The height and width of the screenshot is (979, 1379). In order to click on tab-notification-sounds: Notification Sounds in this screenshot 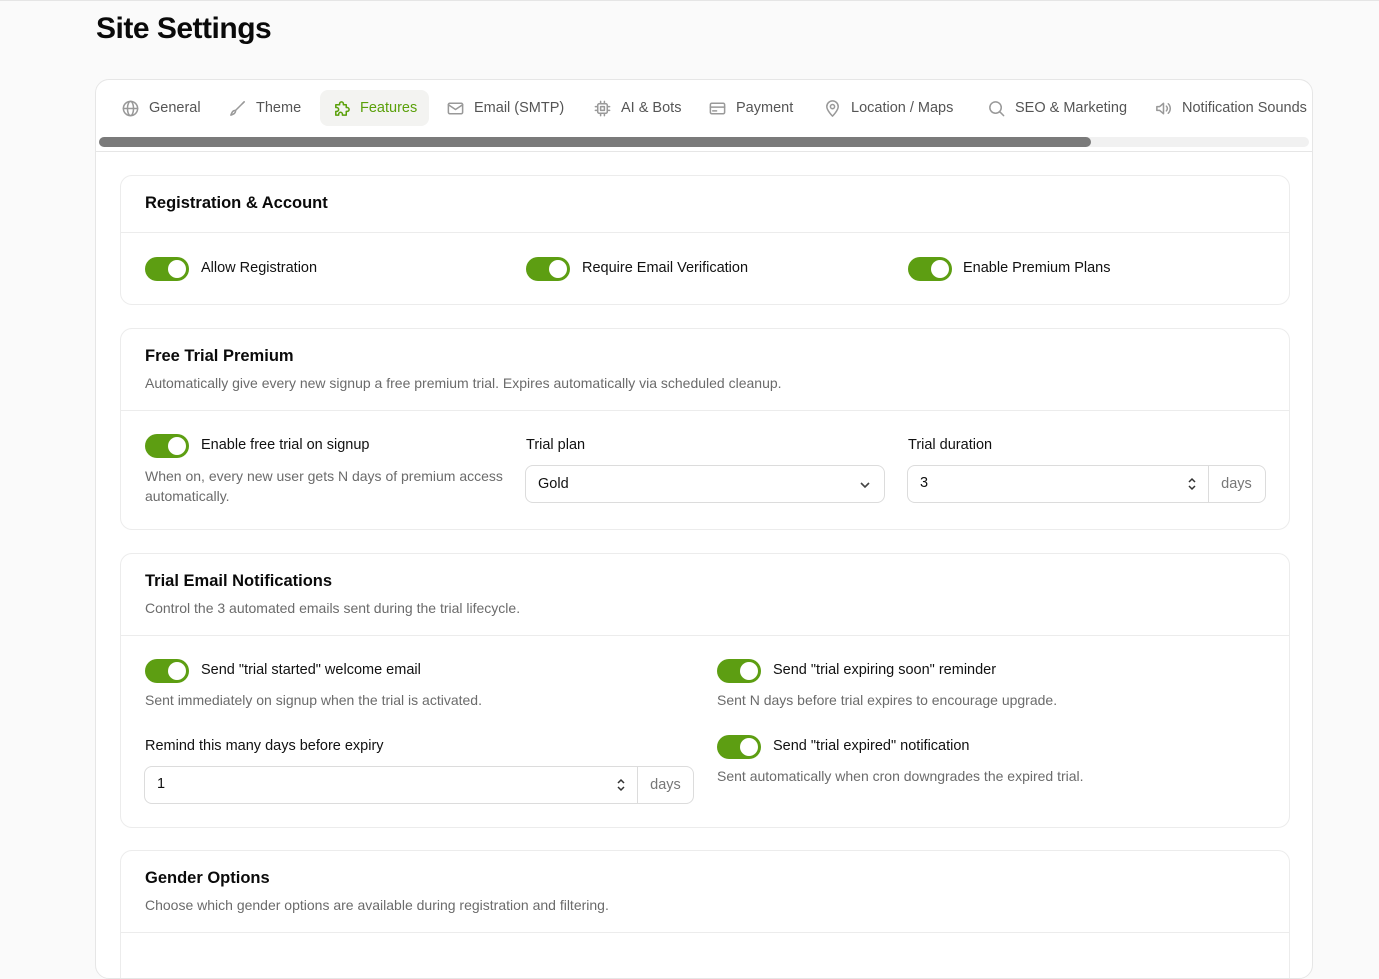, I will do `click(1227, 108)`.